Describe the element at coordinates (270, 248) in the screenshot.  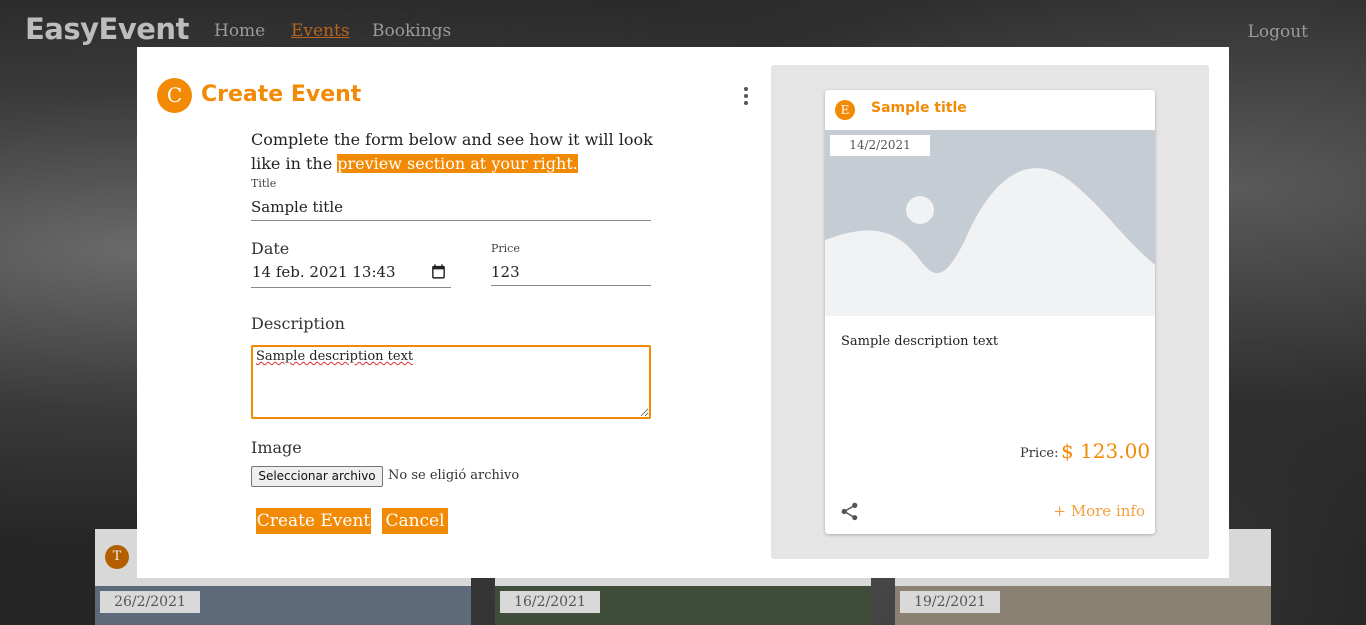
I see `date-label: Date` at that location.